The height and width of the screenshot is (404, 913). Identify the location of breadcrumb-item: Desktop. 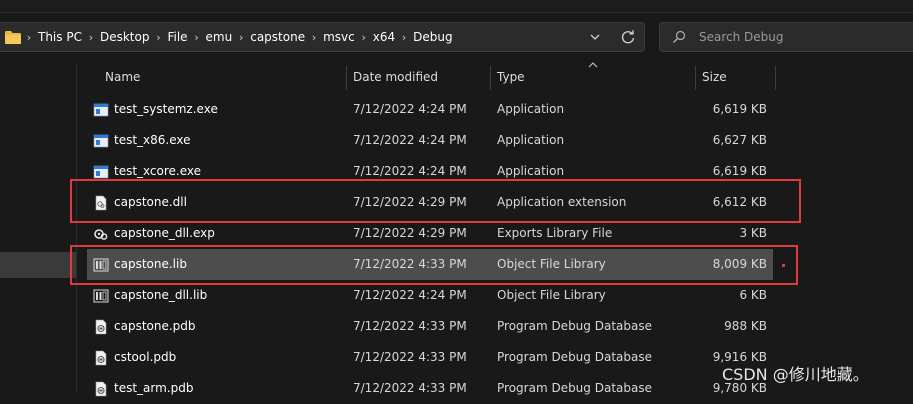
(125, 37).